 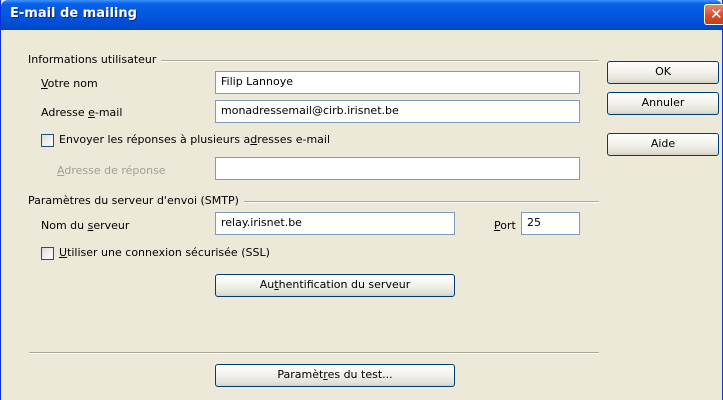 I want to click on port-label: Port, so click(x=505, y=225).